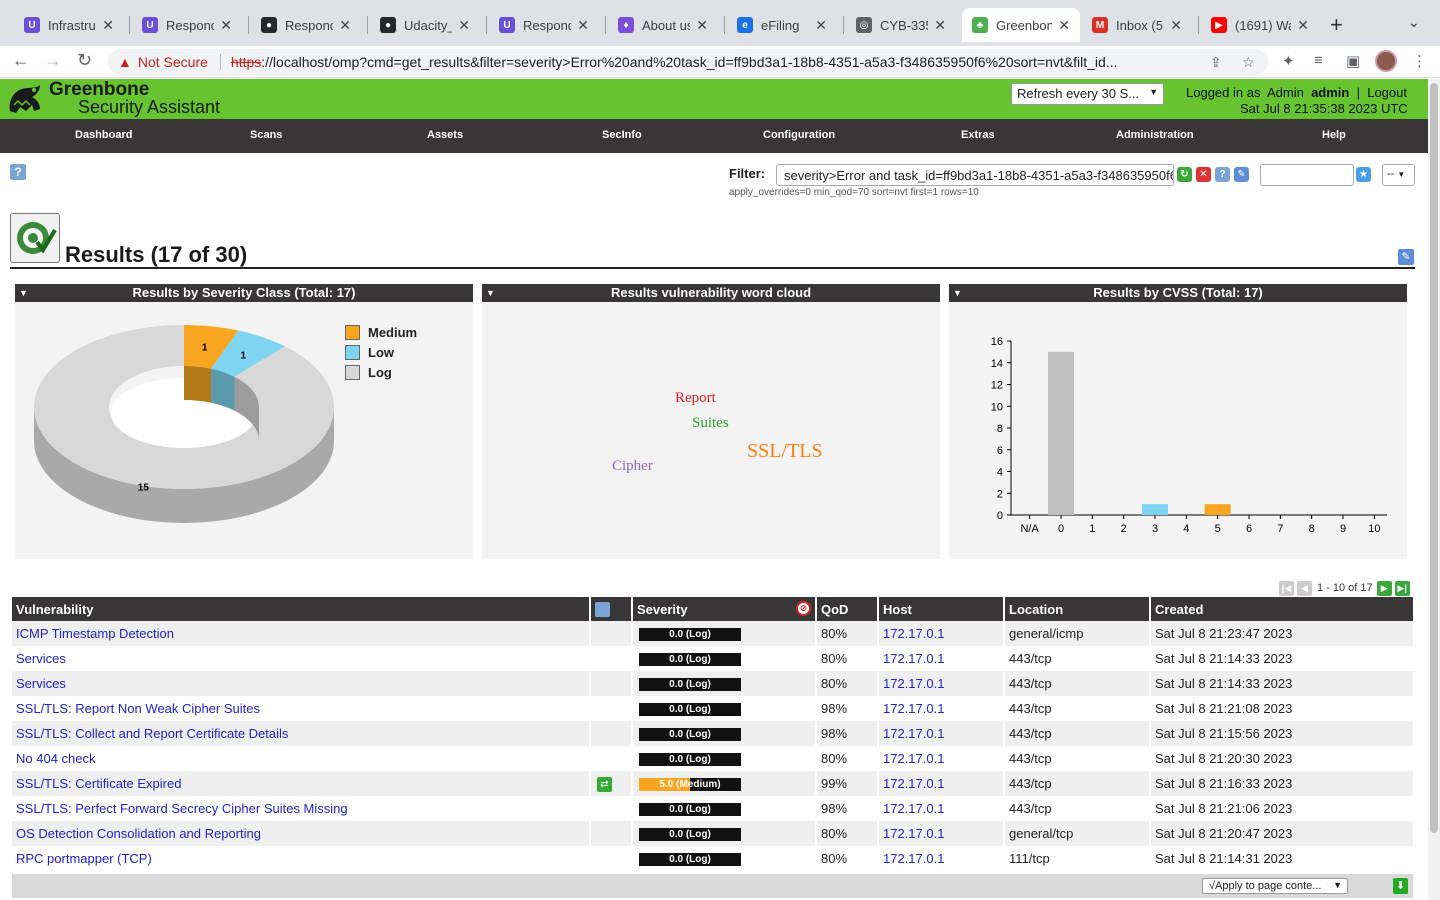  What do you see at coordinates (1398, 175) in the screenshot?
I see `saved-filter-select: -- ▼` at bounding box center [1398, 175].